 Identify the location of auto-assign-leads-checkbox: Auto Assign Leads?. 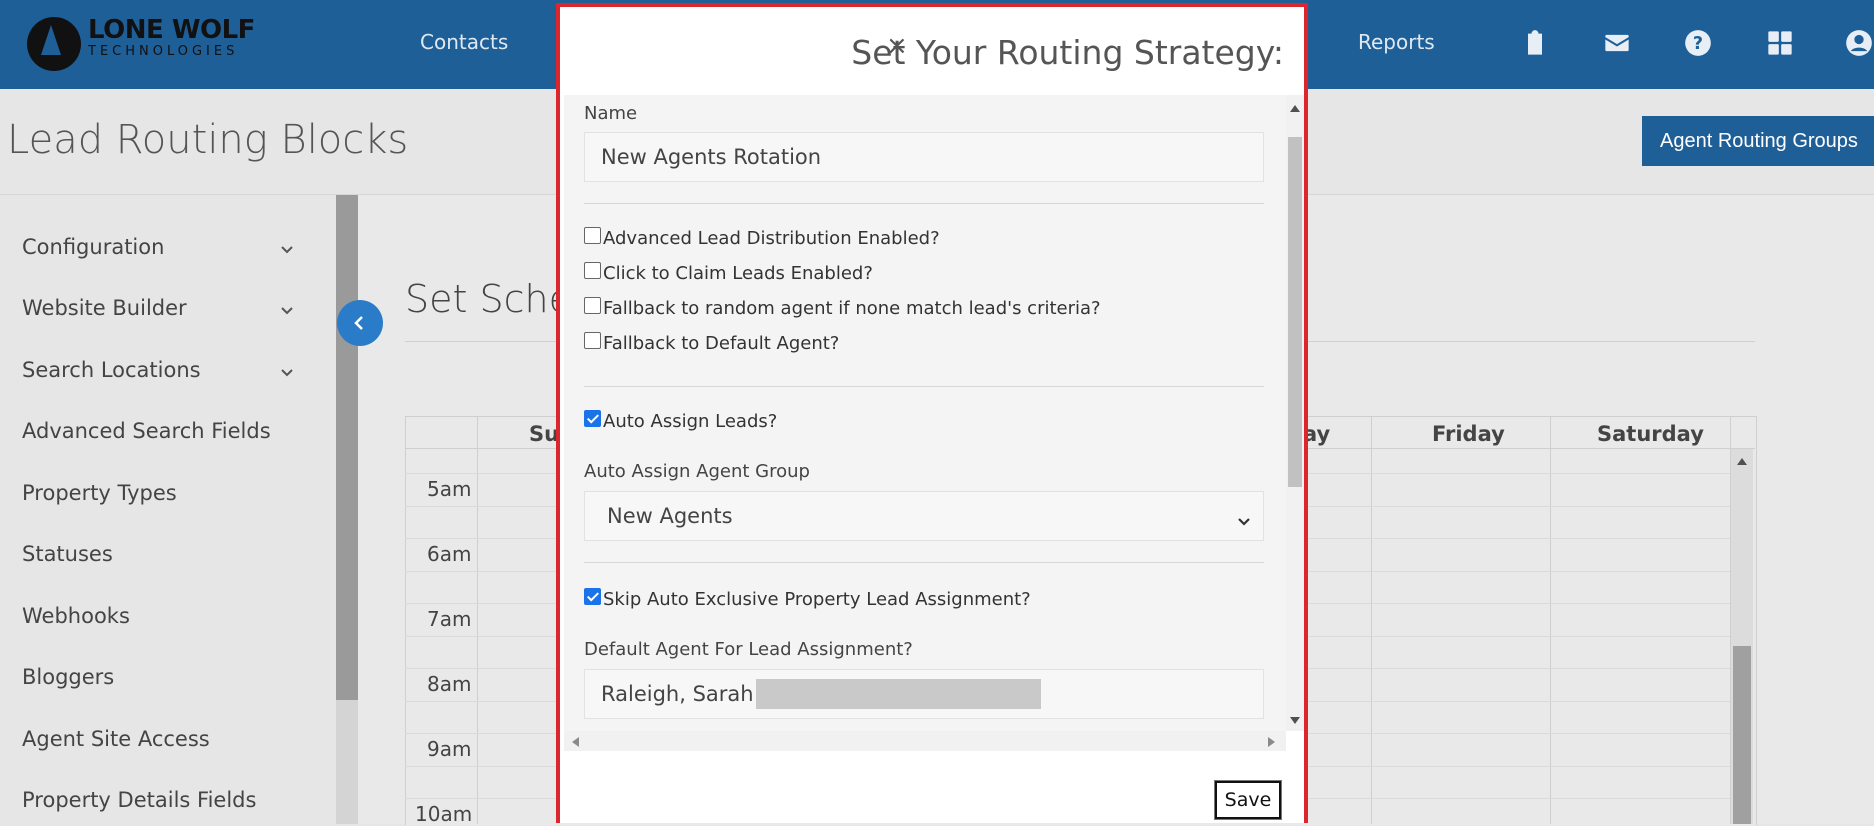
(681, 421).